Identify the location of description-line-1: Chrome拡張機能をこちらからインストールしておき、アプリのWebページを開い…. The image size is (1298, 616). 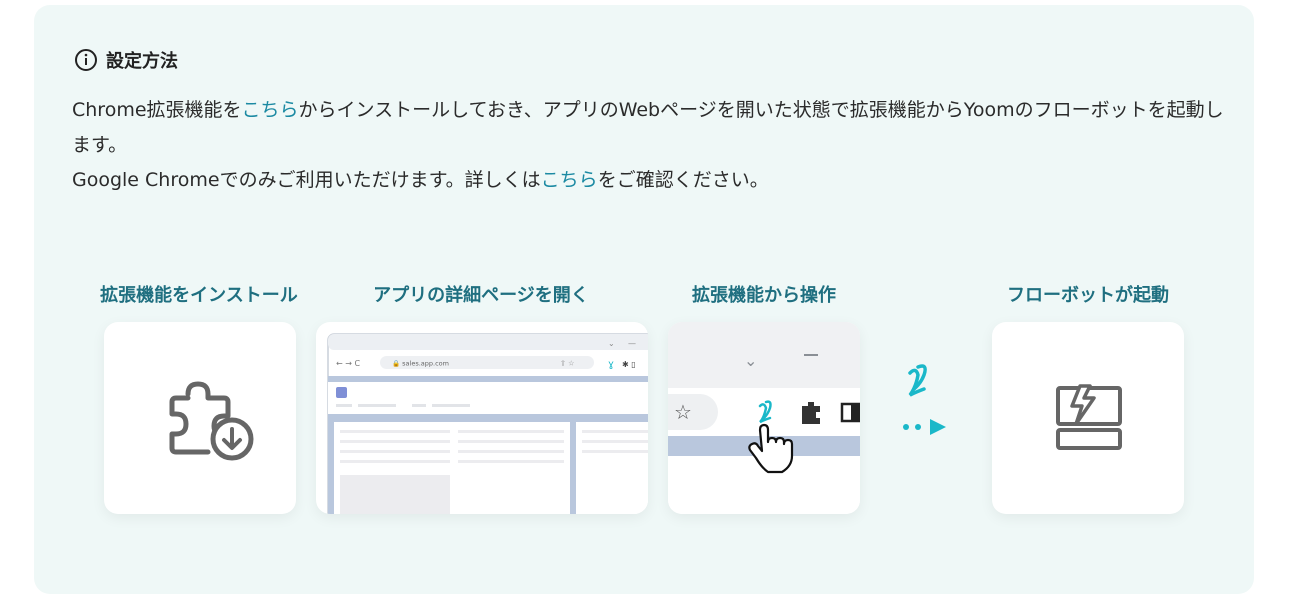
(652, 128).